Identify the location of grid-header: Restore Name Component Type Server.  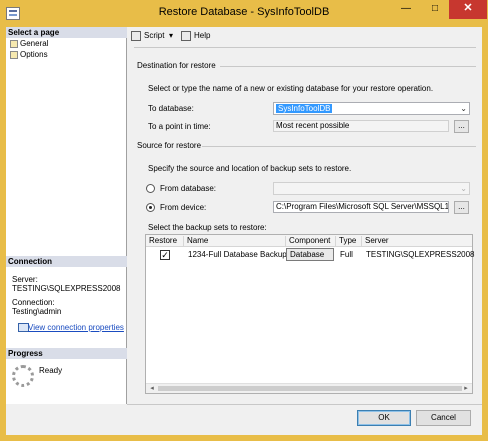
(309, 241).